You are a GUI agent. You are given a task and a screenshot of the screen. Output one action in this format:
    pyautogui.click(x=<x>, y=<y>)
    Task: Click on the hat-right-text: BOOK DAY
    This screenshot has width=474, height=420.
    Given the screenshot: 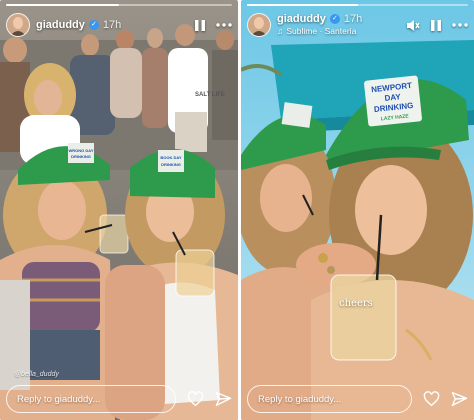 What is the action you would take?
    pyautogui.click(x=171, y=157)
    